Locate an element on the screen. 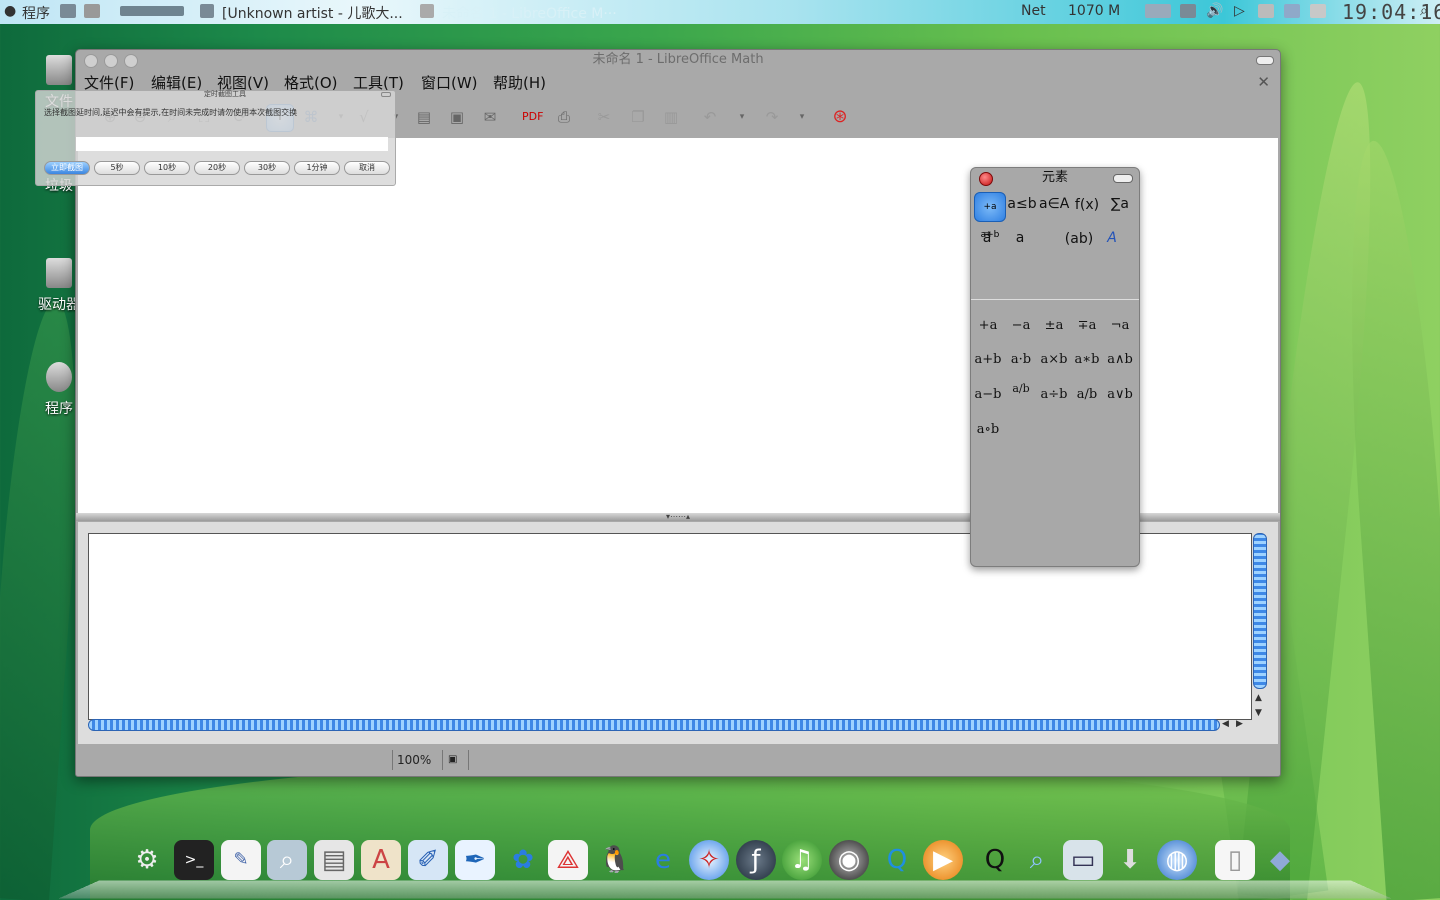 This screenshot has height=900, width=1440. open-icon: ▤ is located at coordinates (424, 117).